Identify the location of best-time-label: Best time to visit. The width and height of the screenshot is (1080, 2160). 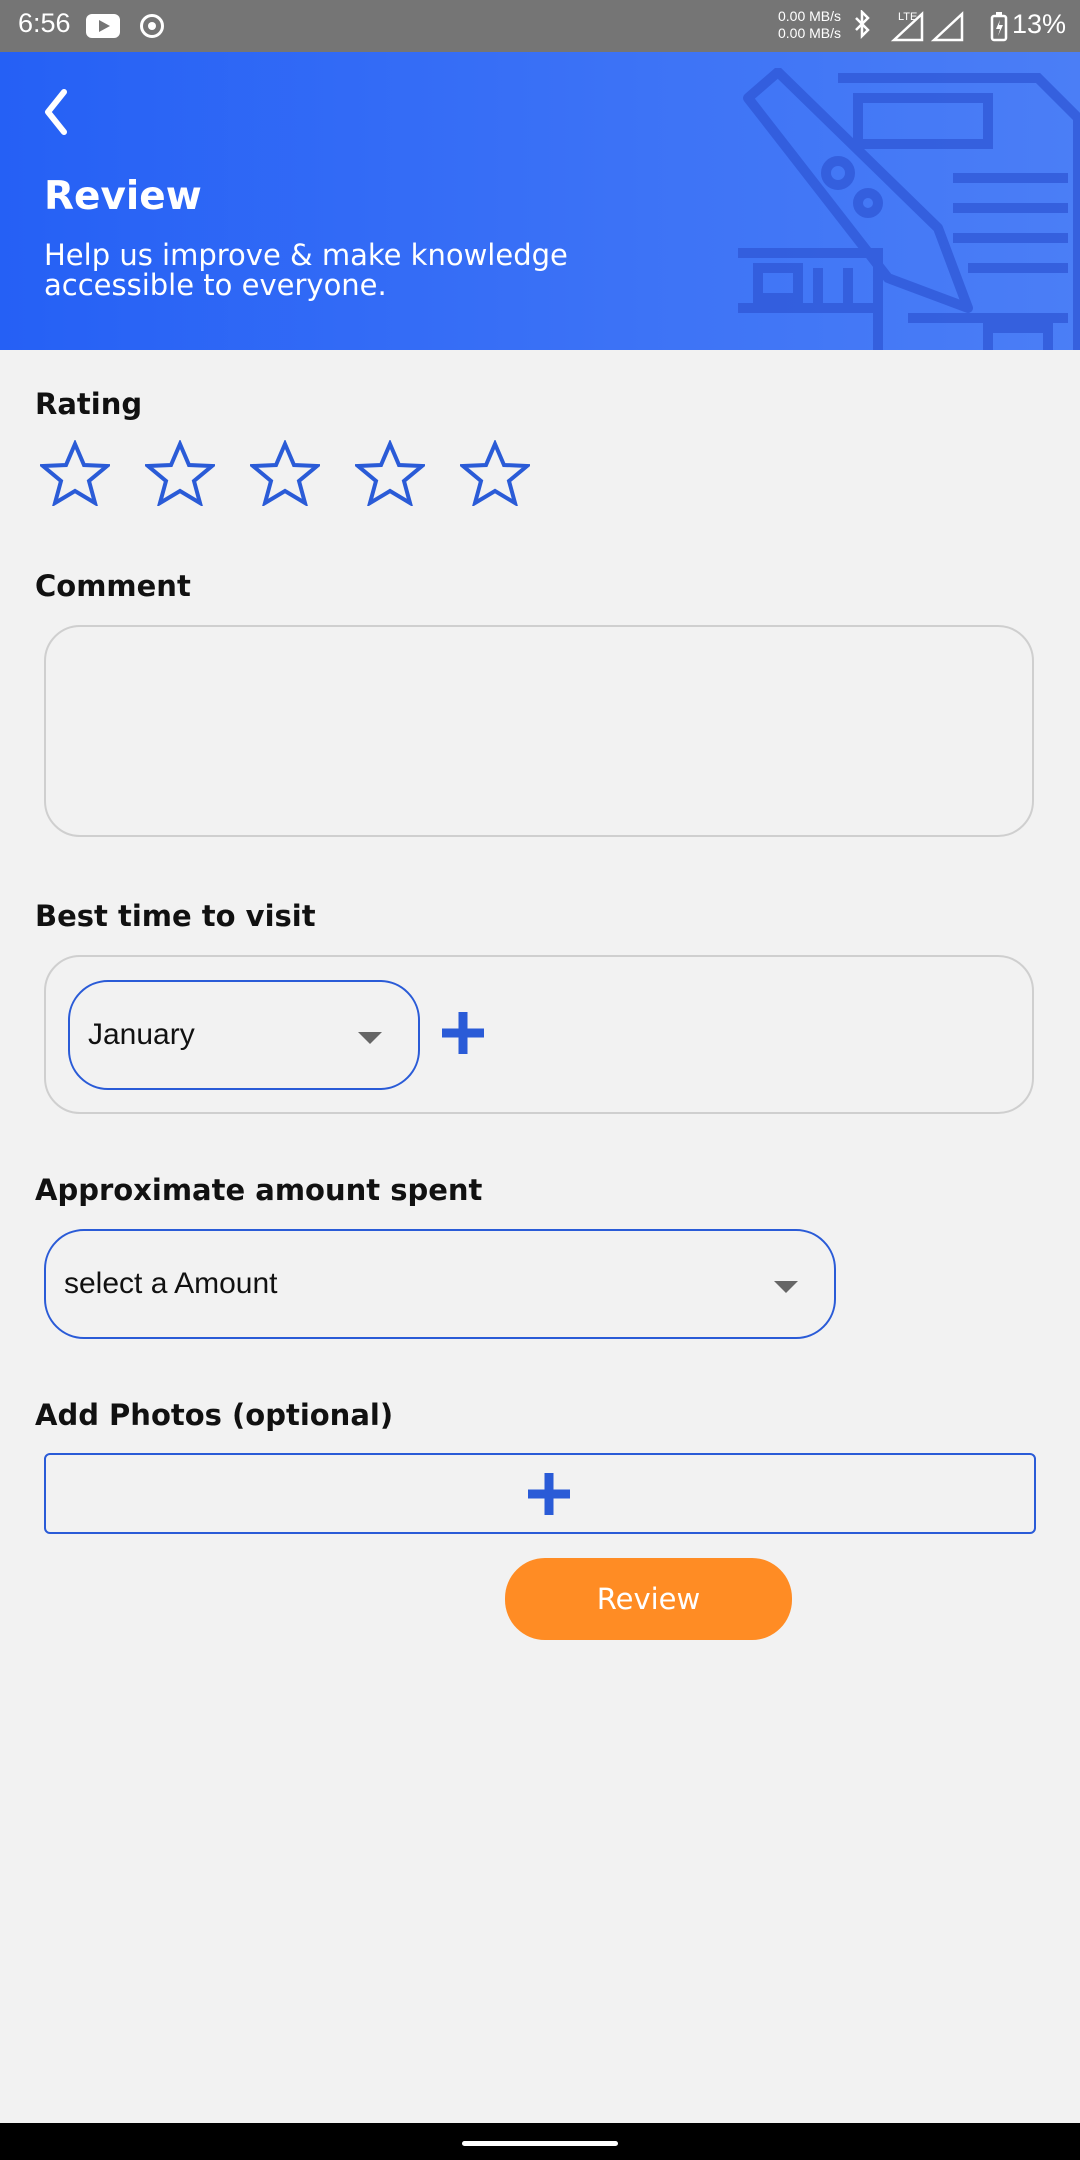
(175, 916).